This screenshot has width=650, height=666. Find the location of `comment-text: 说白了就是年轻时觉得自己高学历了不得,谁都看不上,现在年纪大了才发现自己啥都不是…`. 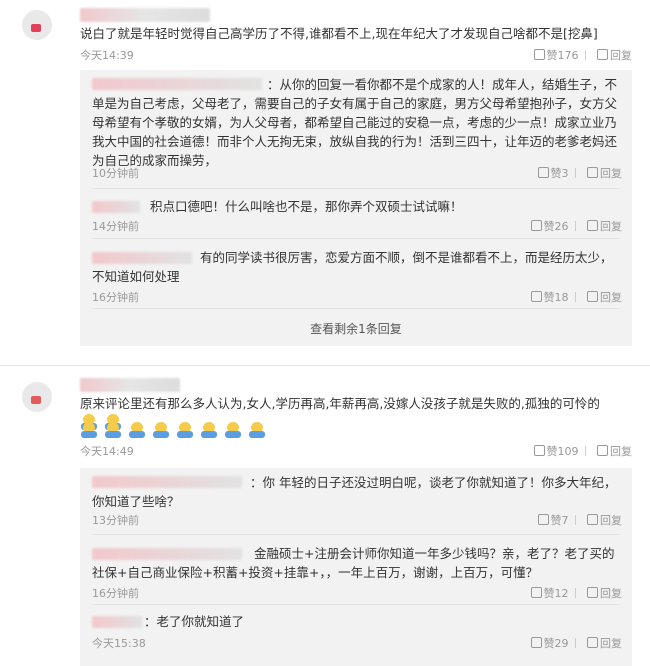

comment-text: 说白了就是年轻时觉得自己高学历了不得,谁都看不上,现在年纪大了才发现自己啥都不是… is located at coordinates (339, 33).